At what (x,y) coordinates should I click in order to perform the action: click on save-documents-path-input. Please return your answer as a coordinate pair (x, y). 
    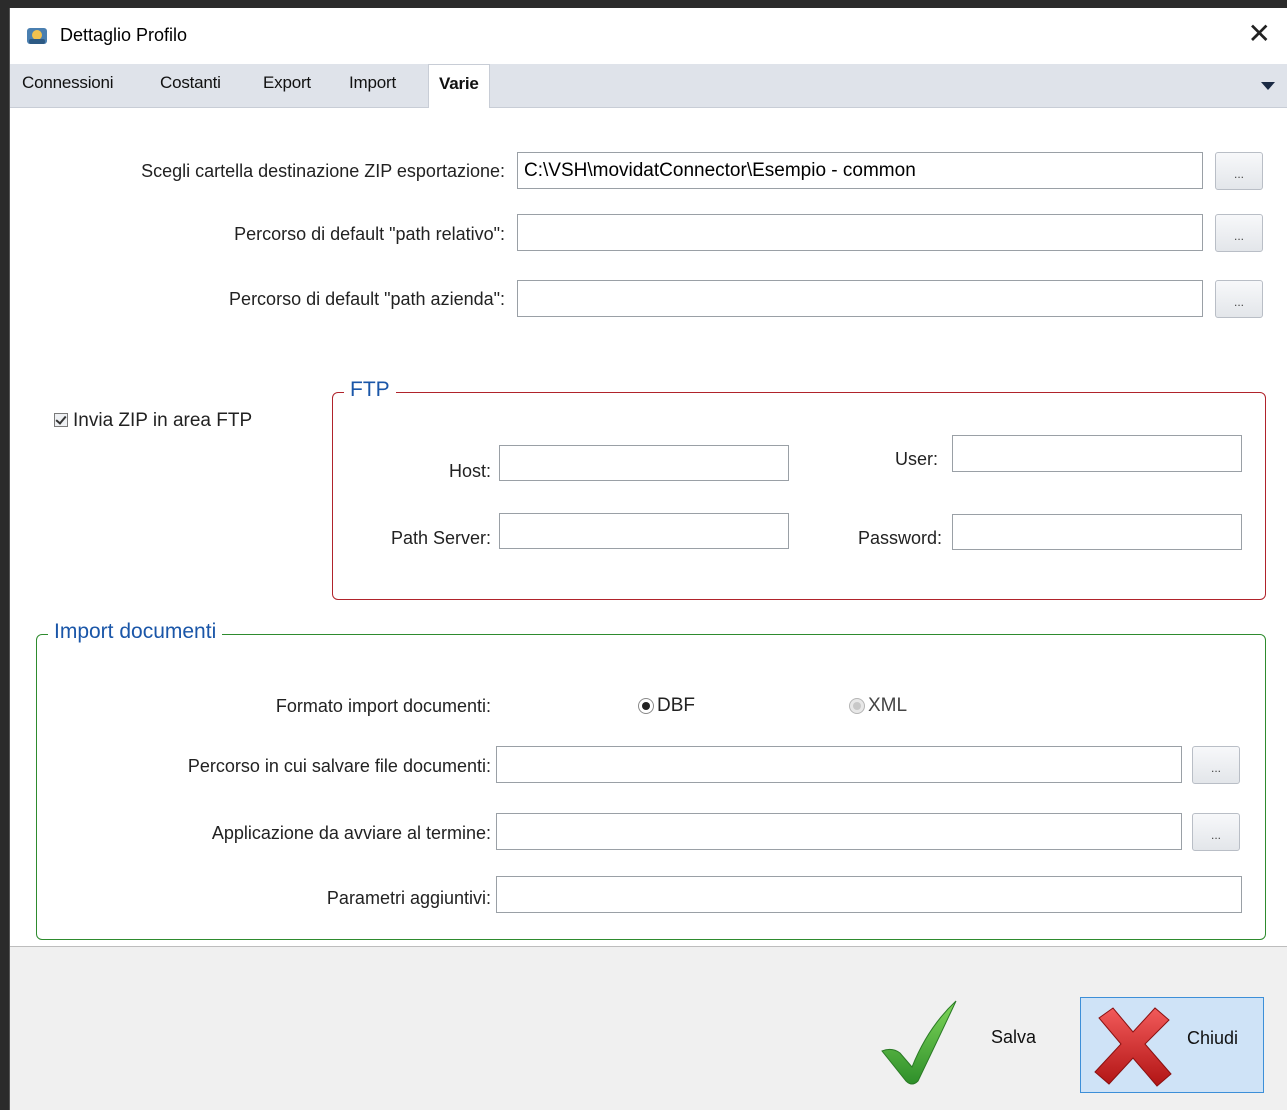
    Looking at the image, I should click on (839, 764).